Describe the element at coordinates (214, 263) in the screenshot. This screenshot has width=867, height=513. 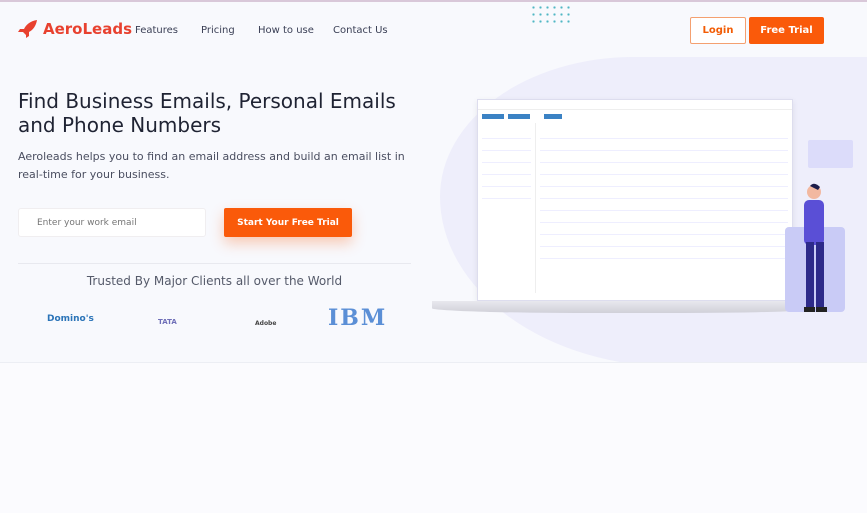
I see `divider` at that location.